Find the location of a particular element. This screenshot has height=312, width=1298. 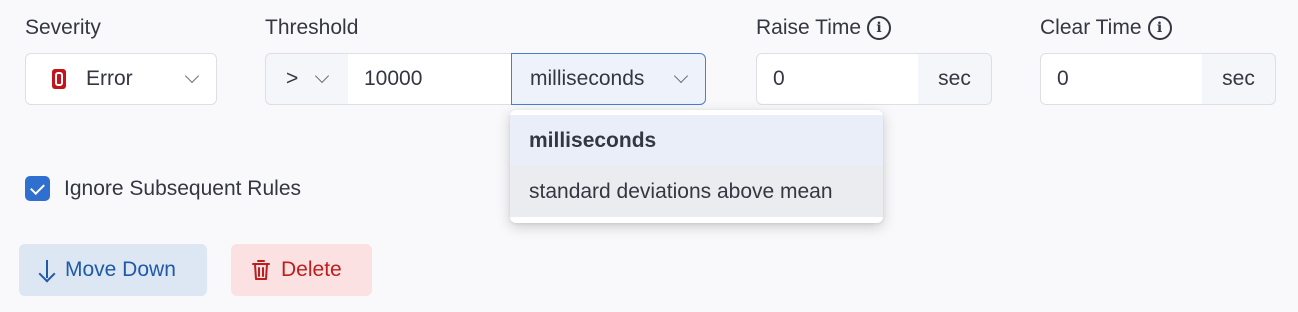

clear-time-unit: sec is located at coordinates (1239, 79).